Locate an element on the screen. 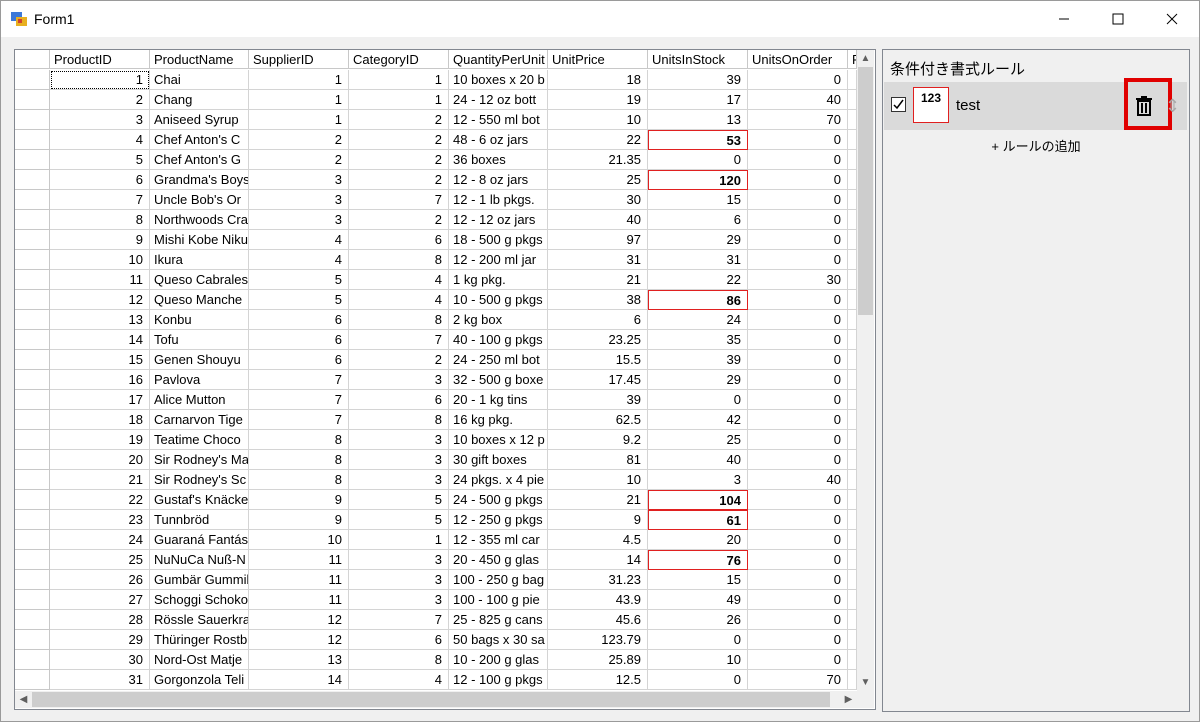 The height and width of the screenshot is (722, 1200). table-cell: 40 - 100 g pkgs is located at coordinates (498, 340).